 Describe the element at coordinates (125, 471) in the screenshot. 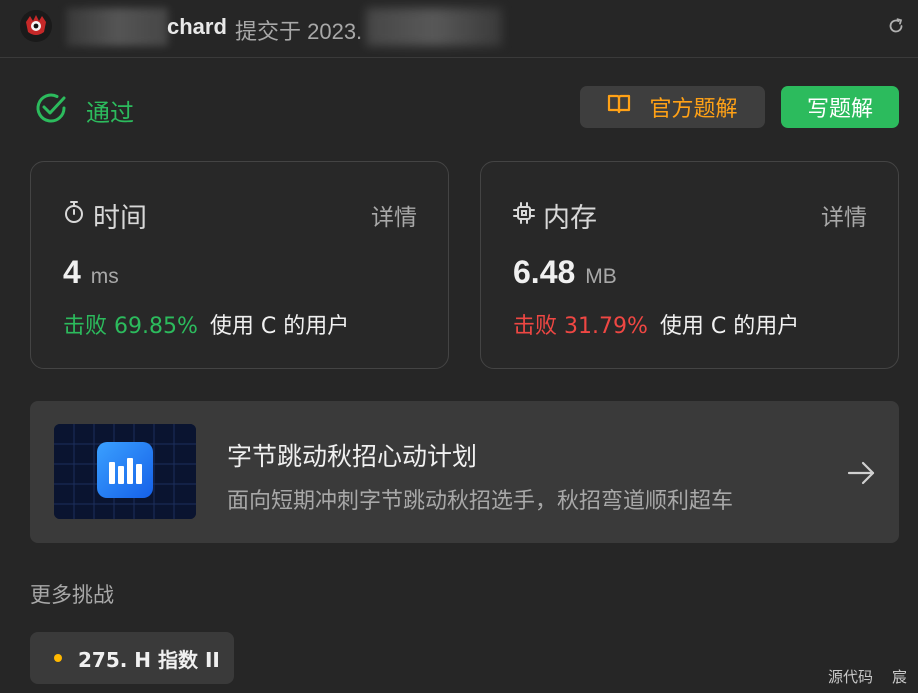

I see `promo-thumbnail` at that location.